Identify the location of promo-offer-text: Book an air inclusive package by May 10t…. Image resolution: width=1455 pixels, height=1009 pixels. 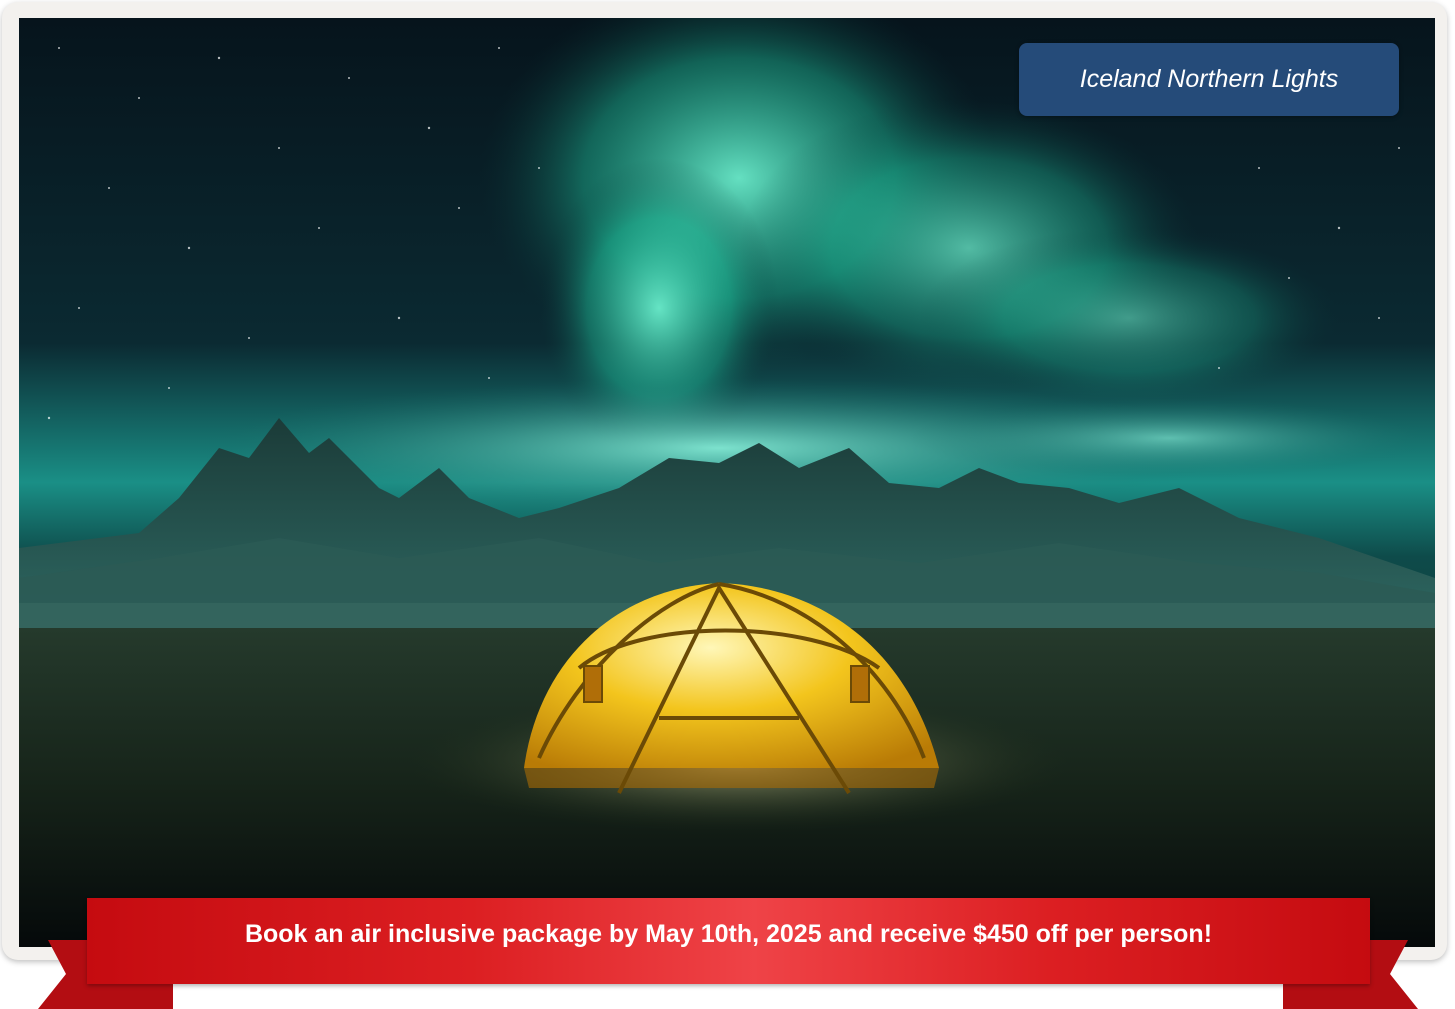
(728, 933).